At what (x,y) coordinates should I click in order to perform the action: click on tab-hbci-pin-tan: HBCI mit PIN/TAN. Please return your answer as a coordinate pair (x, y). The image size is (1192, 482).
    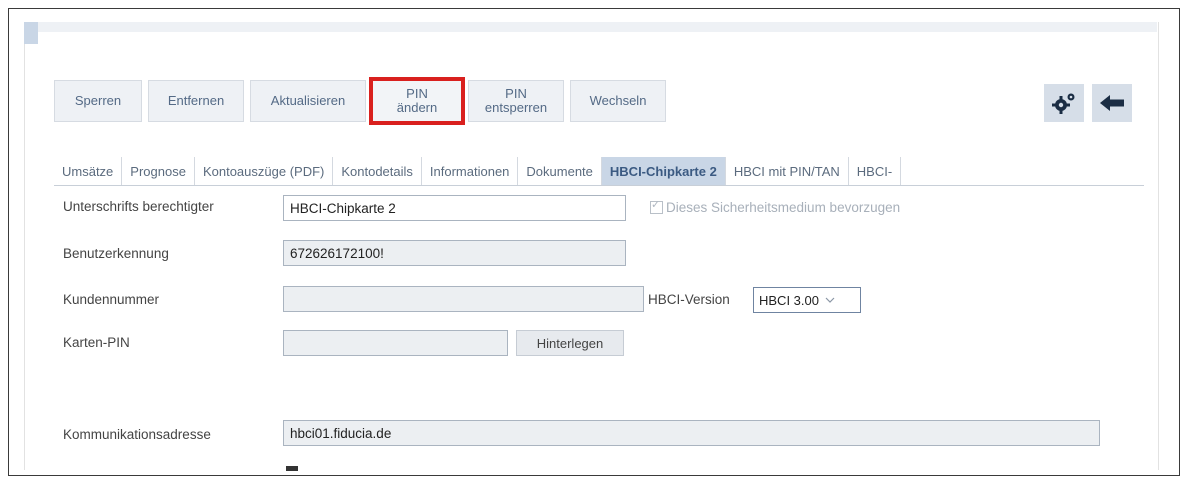
    Looking at the image, I should click on (787, 171).